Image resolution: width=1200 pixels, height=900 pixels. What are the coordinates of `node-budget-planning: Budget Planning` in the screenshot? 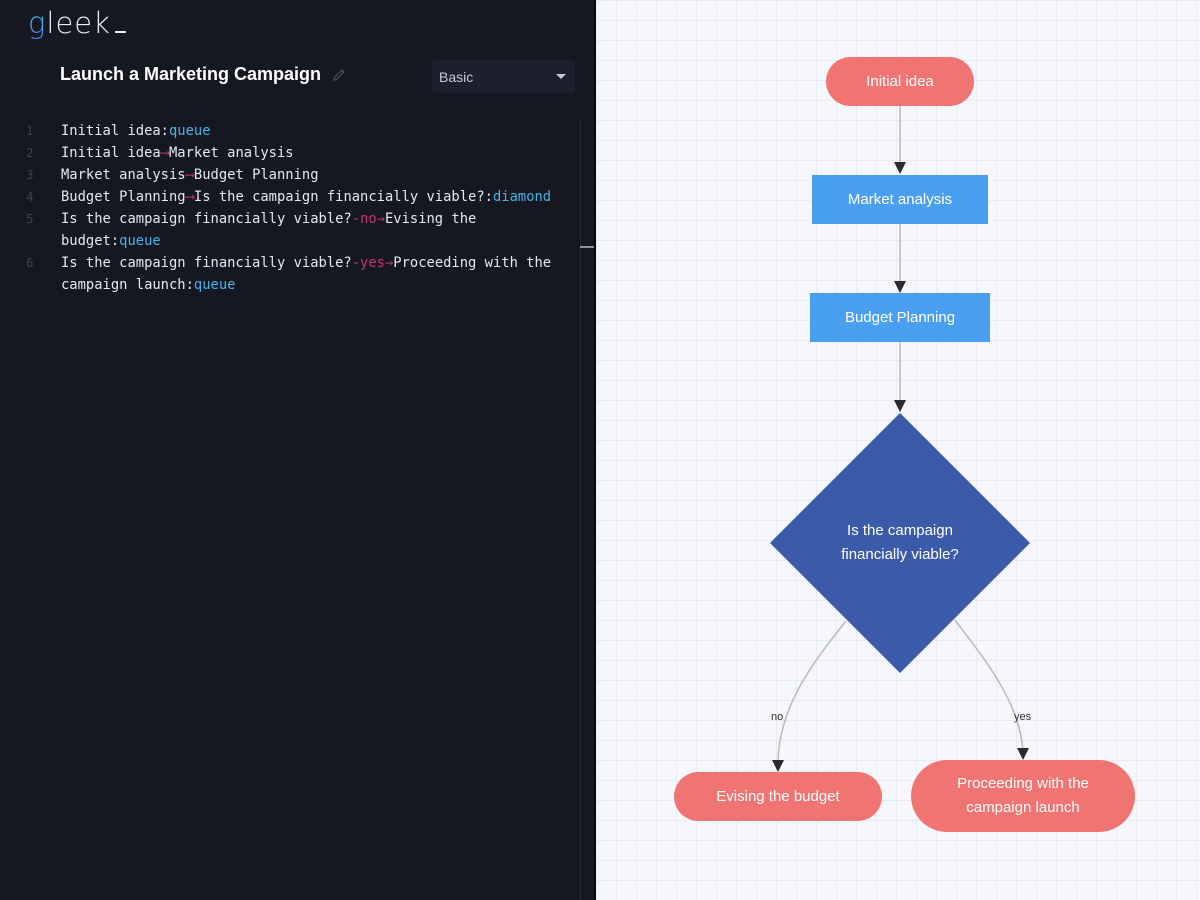 It's located at (900, 317).